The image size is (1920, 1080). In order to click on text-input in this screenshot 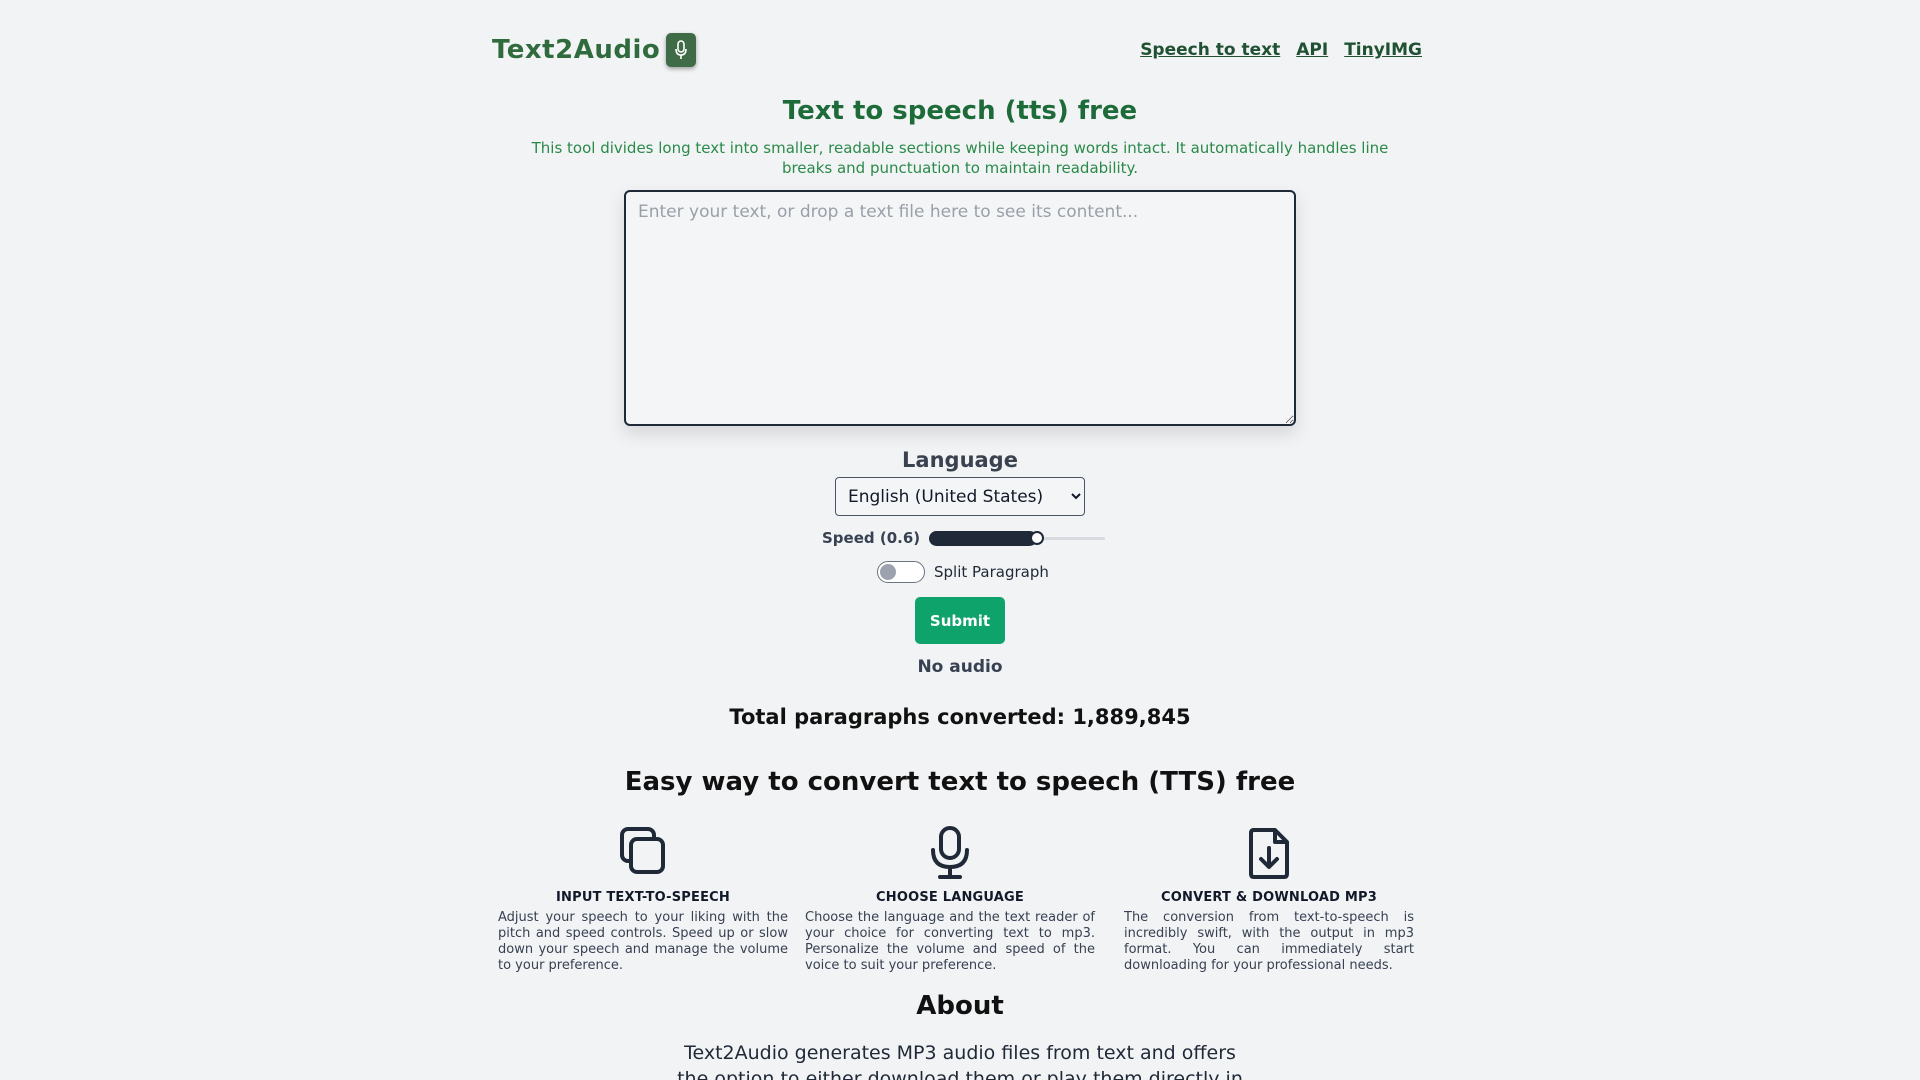, I will do `click(960, 308)`.